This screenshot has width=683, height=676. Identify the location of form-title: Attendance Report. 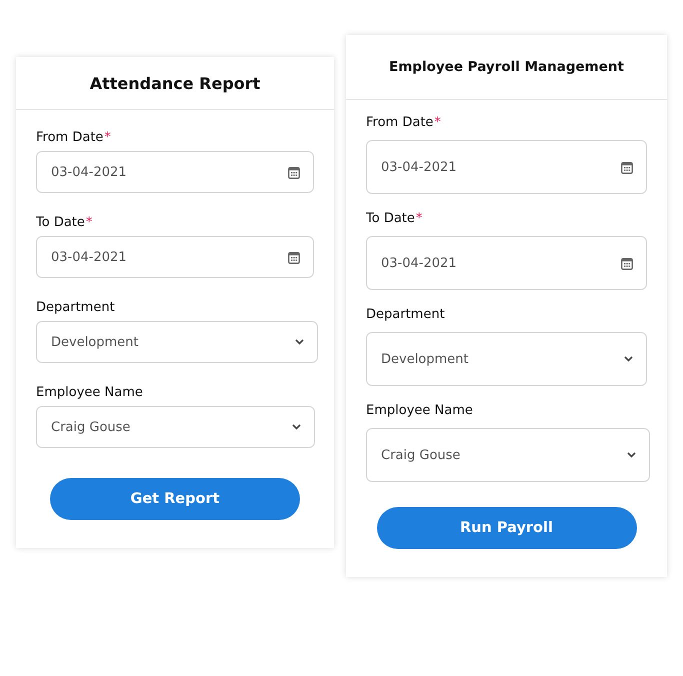
(175, 83).